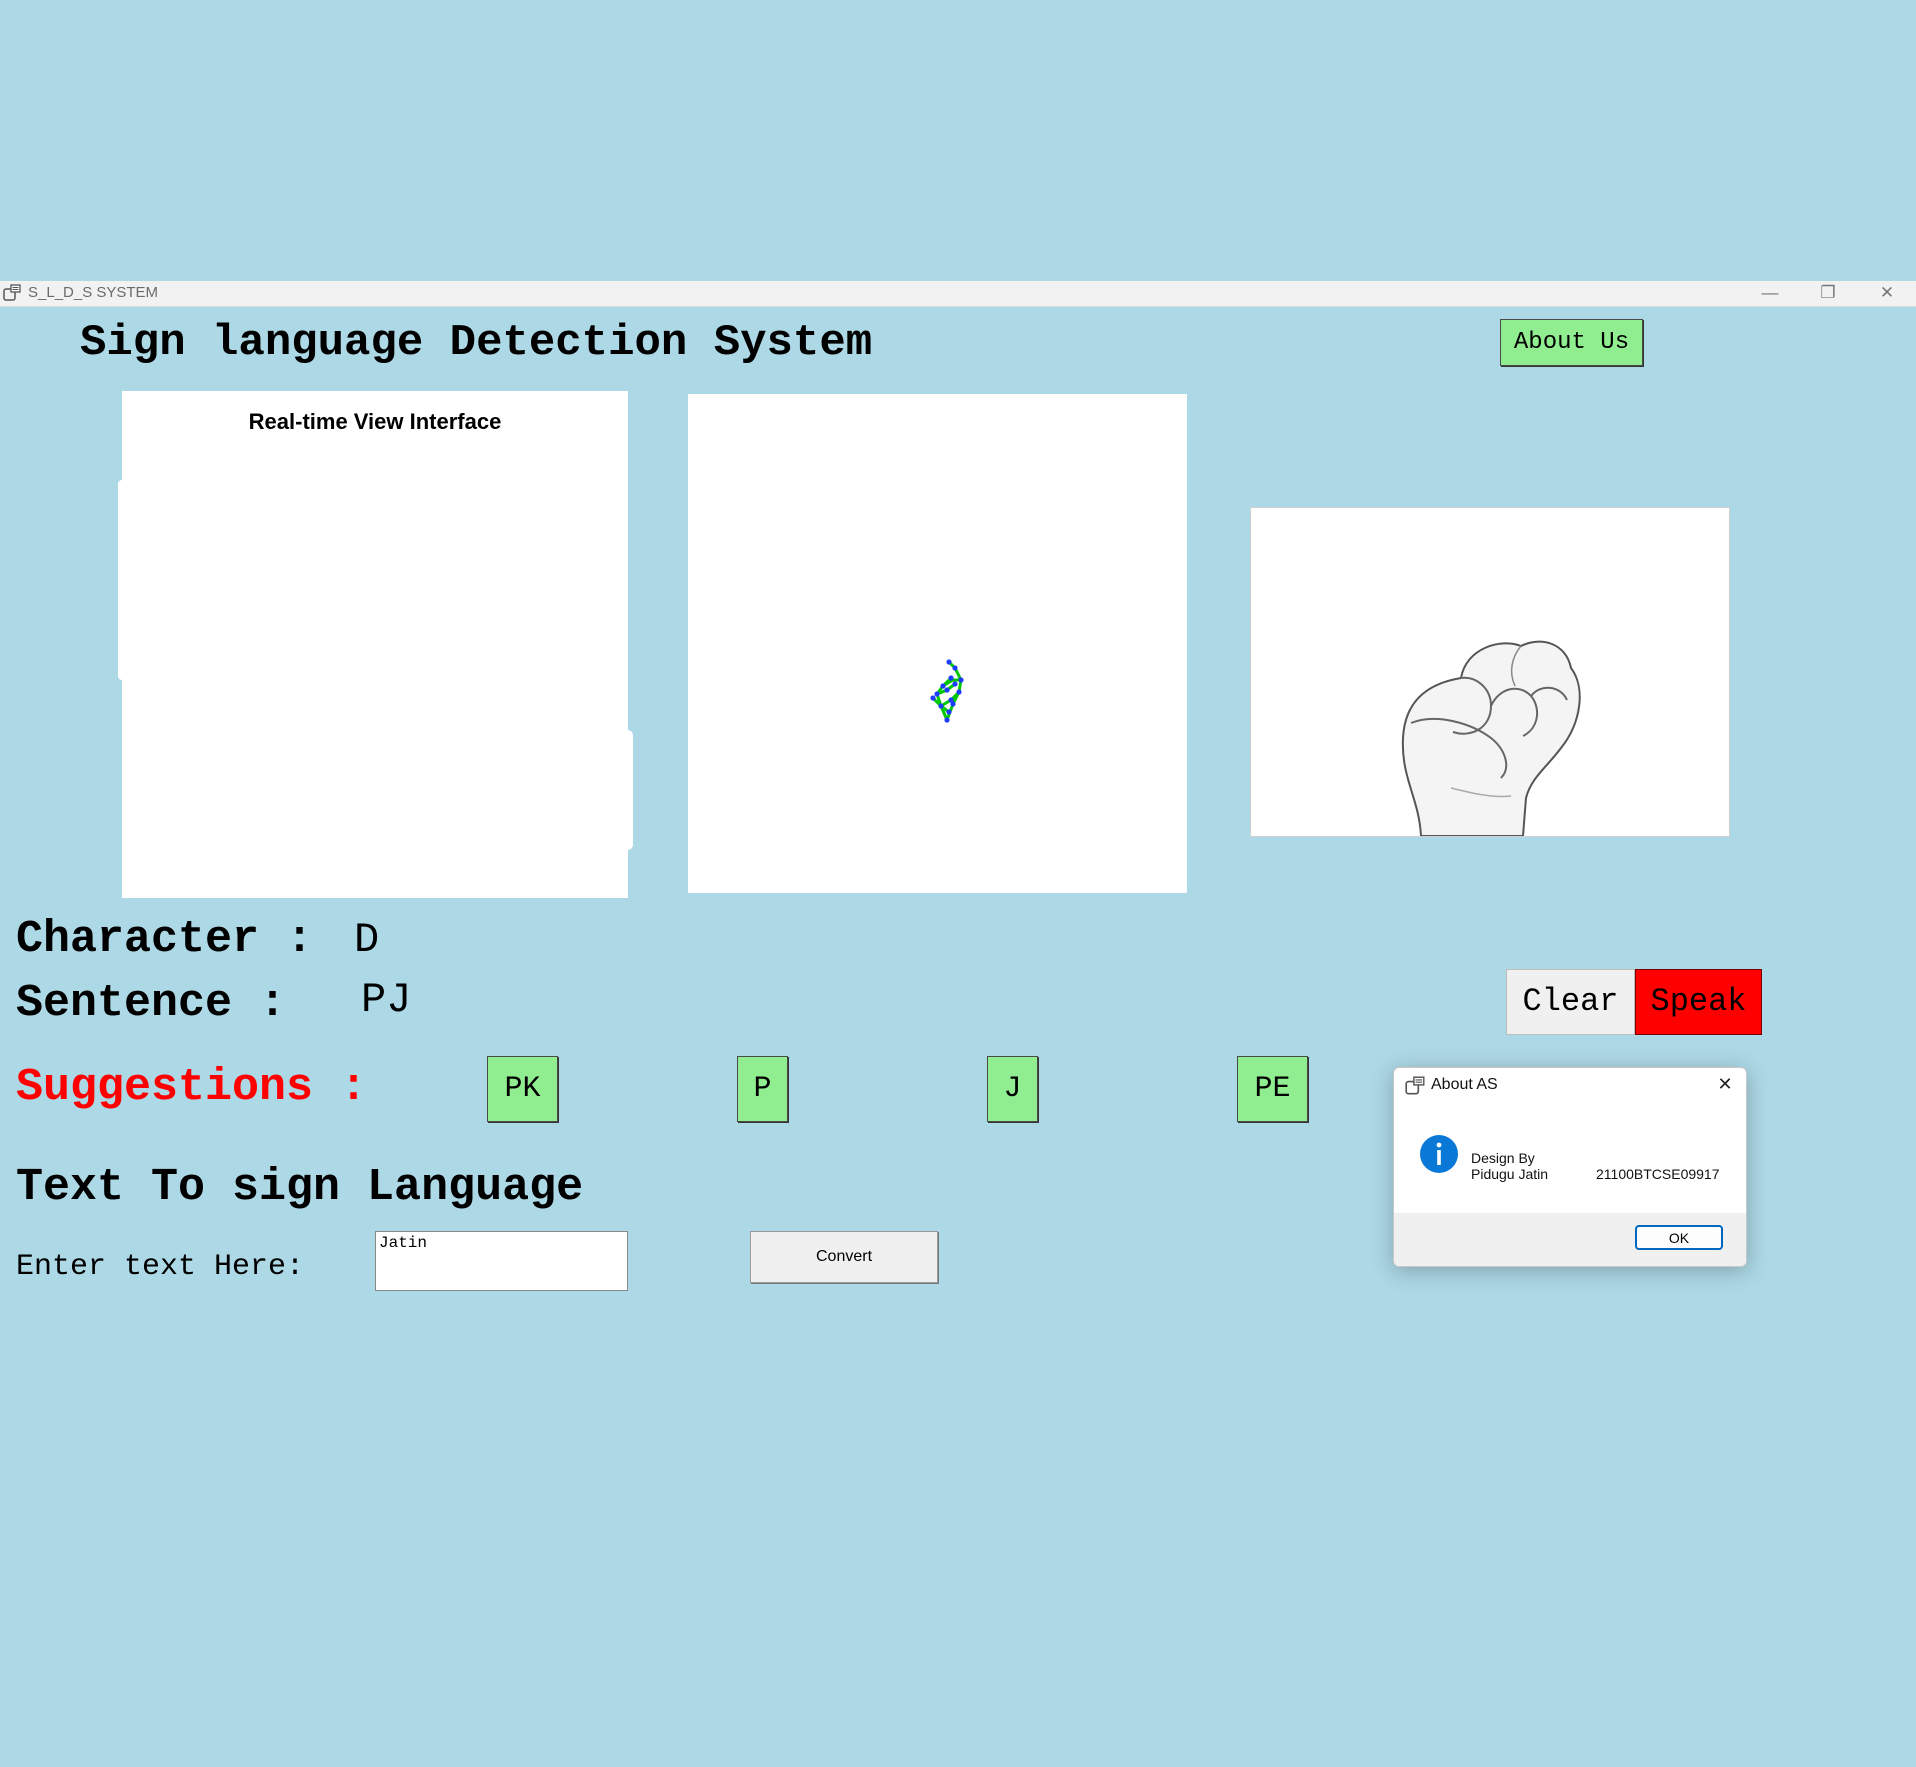  What do you see at coordinates (160, 1267) in the screenshot?
I see `enter-text-label: Enter text Here:` at bounding box center [160, 1267].